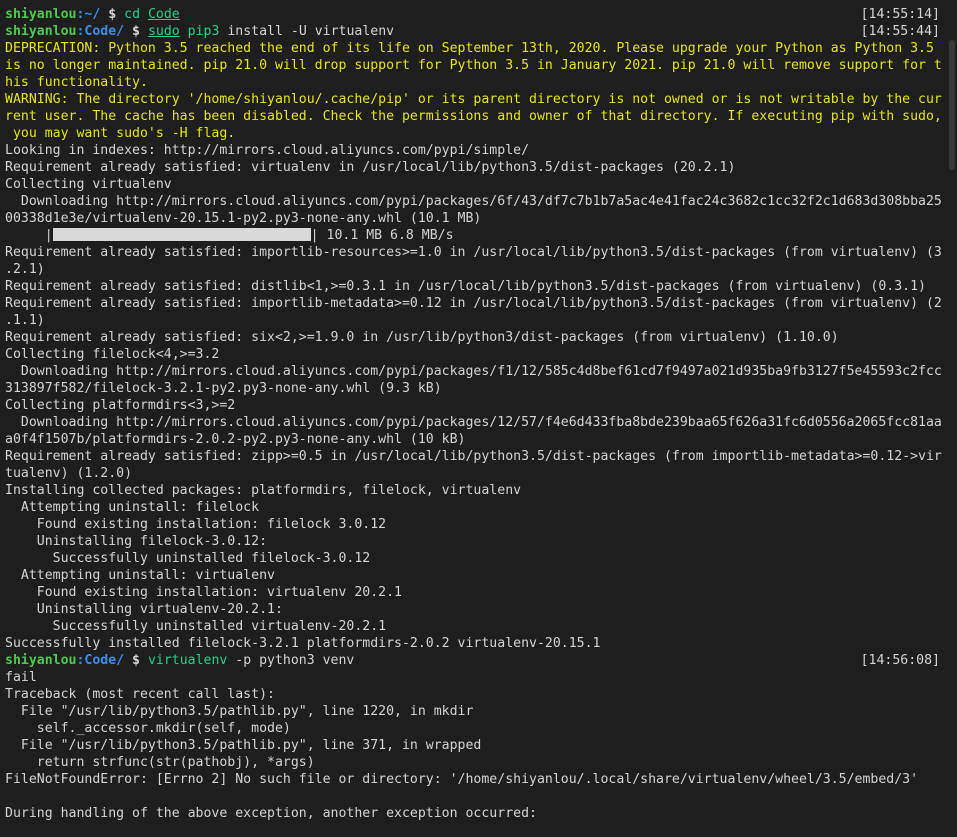  I want to click on prompt-path: :~/, so click(88, 14).